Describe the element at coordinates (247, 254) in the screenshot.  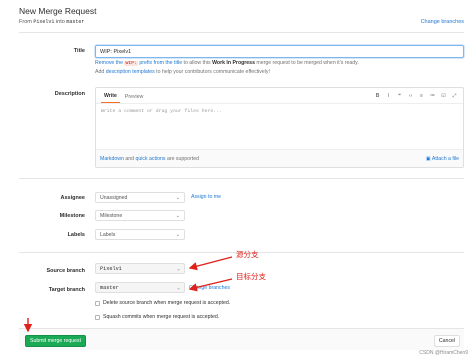
I see `source-branch-annotation: 源分支` at that location.